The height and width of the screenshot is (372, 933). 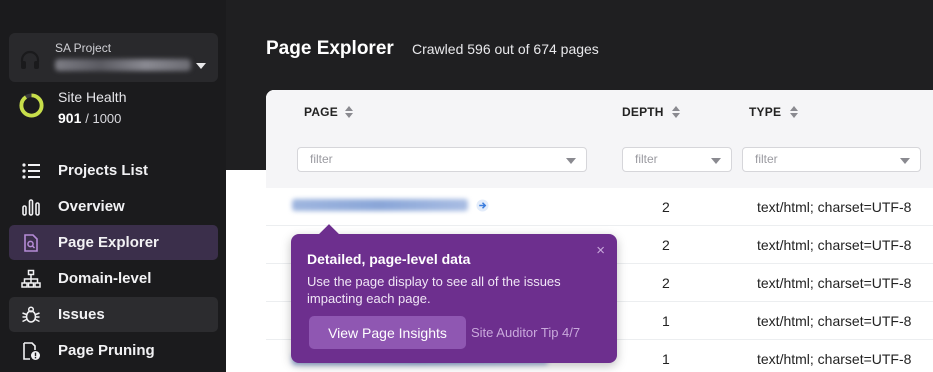 What do you see at coordinates (599, 207) in the screenshot?
I see `table-row: 2 text/html; charset=UTF-8` at bounding box center [599, 207].